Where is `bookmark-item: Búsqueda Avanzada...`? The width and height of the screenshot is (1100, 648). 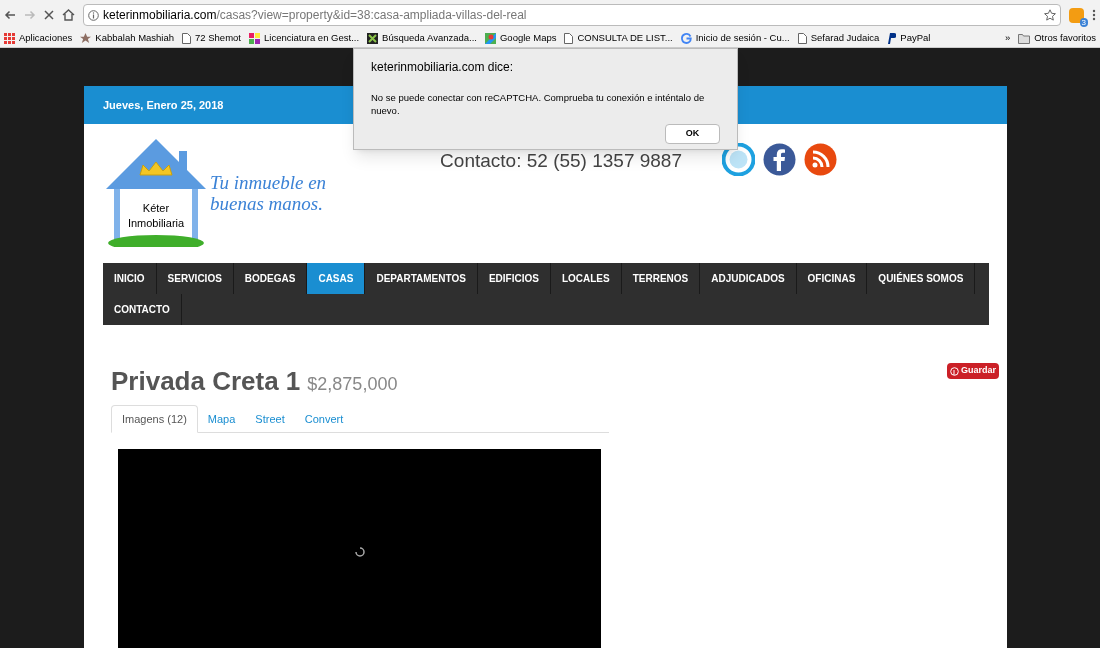 bookmark-item: Búsqueda Avanzada... is located at coordinates (429, 38).